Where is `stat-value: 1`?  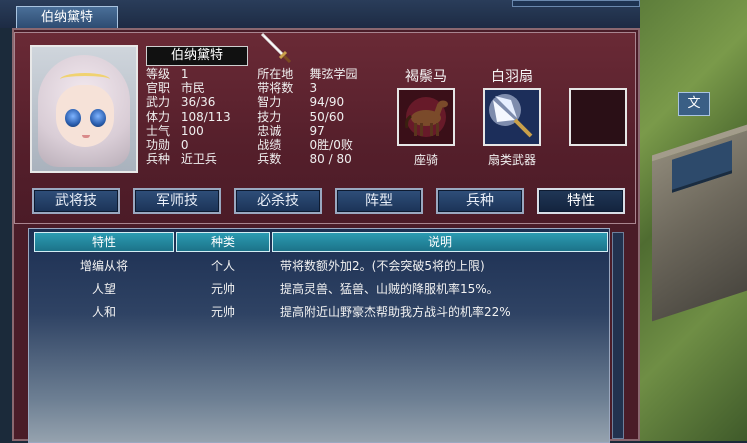
stat-value: 1 is located at coordinates (184, 74).